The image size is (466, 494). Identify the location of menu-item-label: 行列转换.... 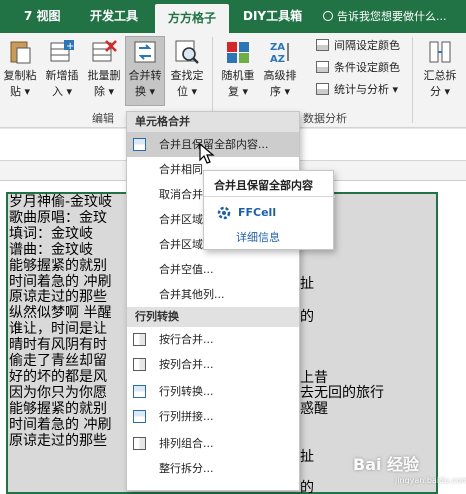
(186, 391).